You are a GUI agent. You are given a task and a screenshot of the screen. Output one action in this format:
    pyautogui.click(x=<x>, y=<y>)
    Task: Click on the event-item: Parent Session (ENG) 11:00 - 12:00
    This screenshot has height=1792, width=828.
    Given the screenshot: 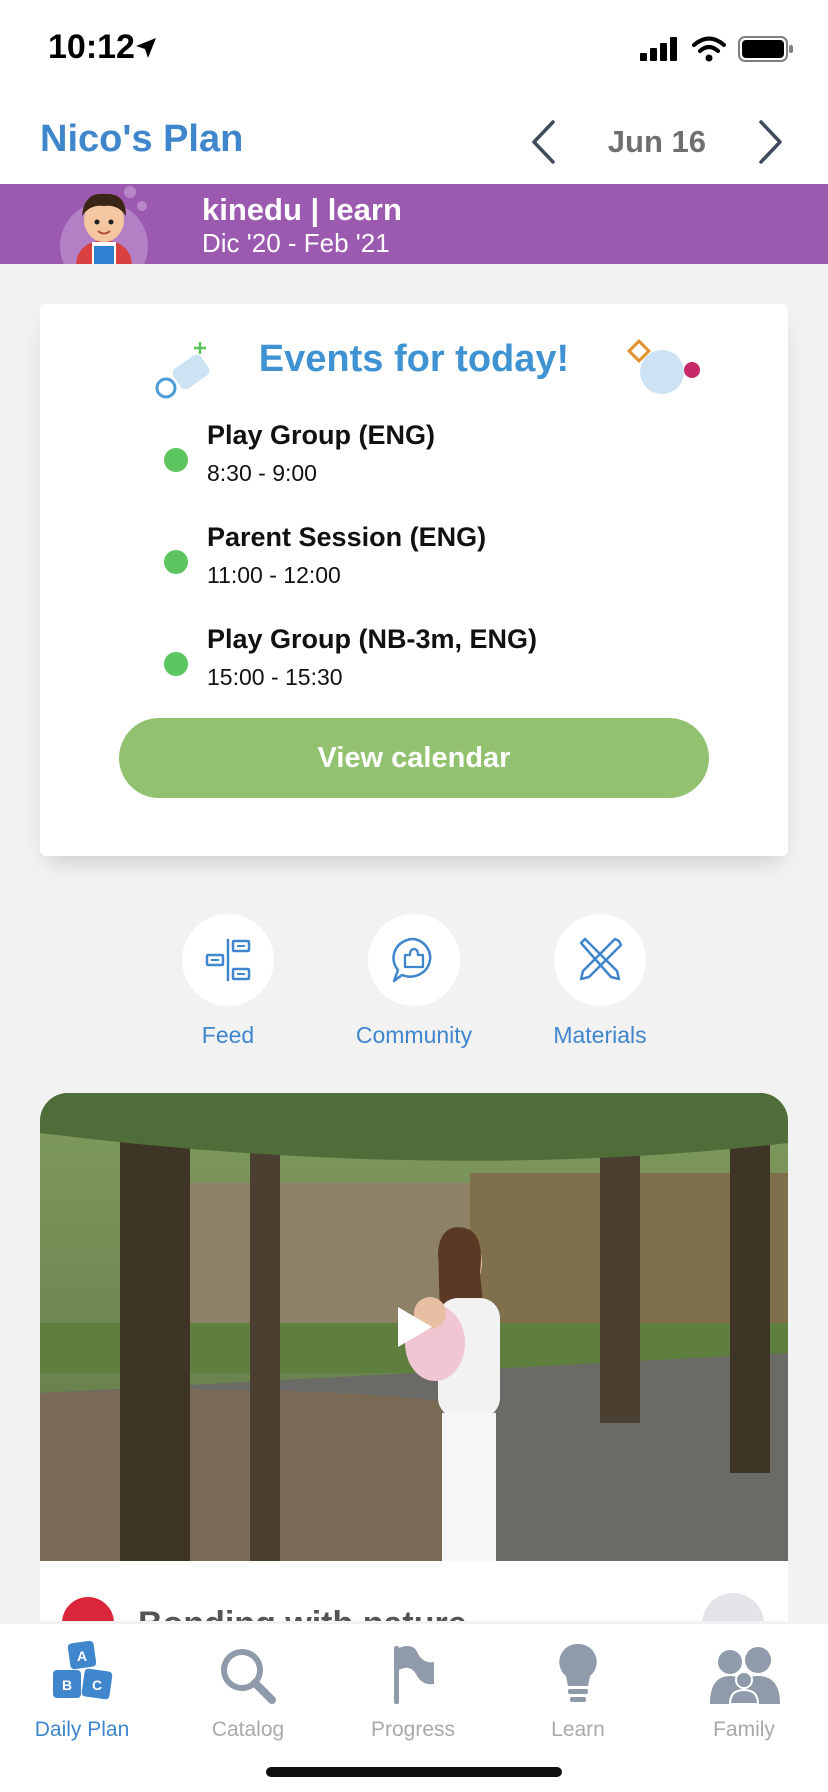 What is the action you would take?
    pyautogui.click(x=414, y=573)
    